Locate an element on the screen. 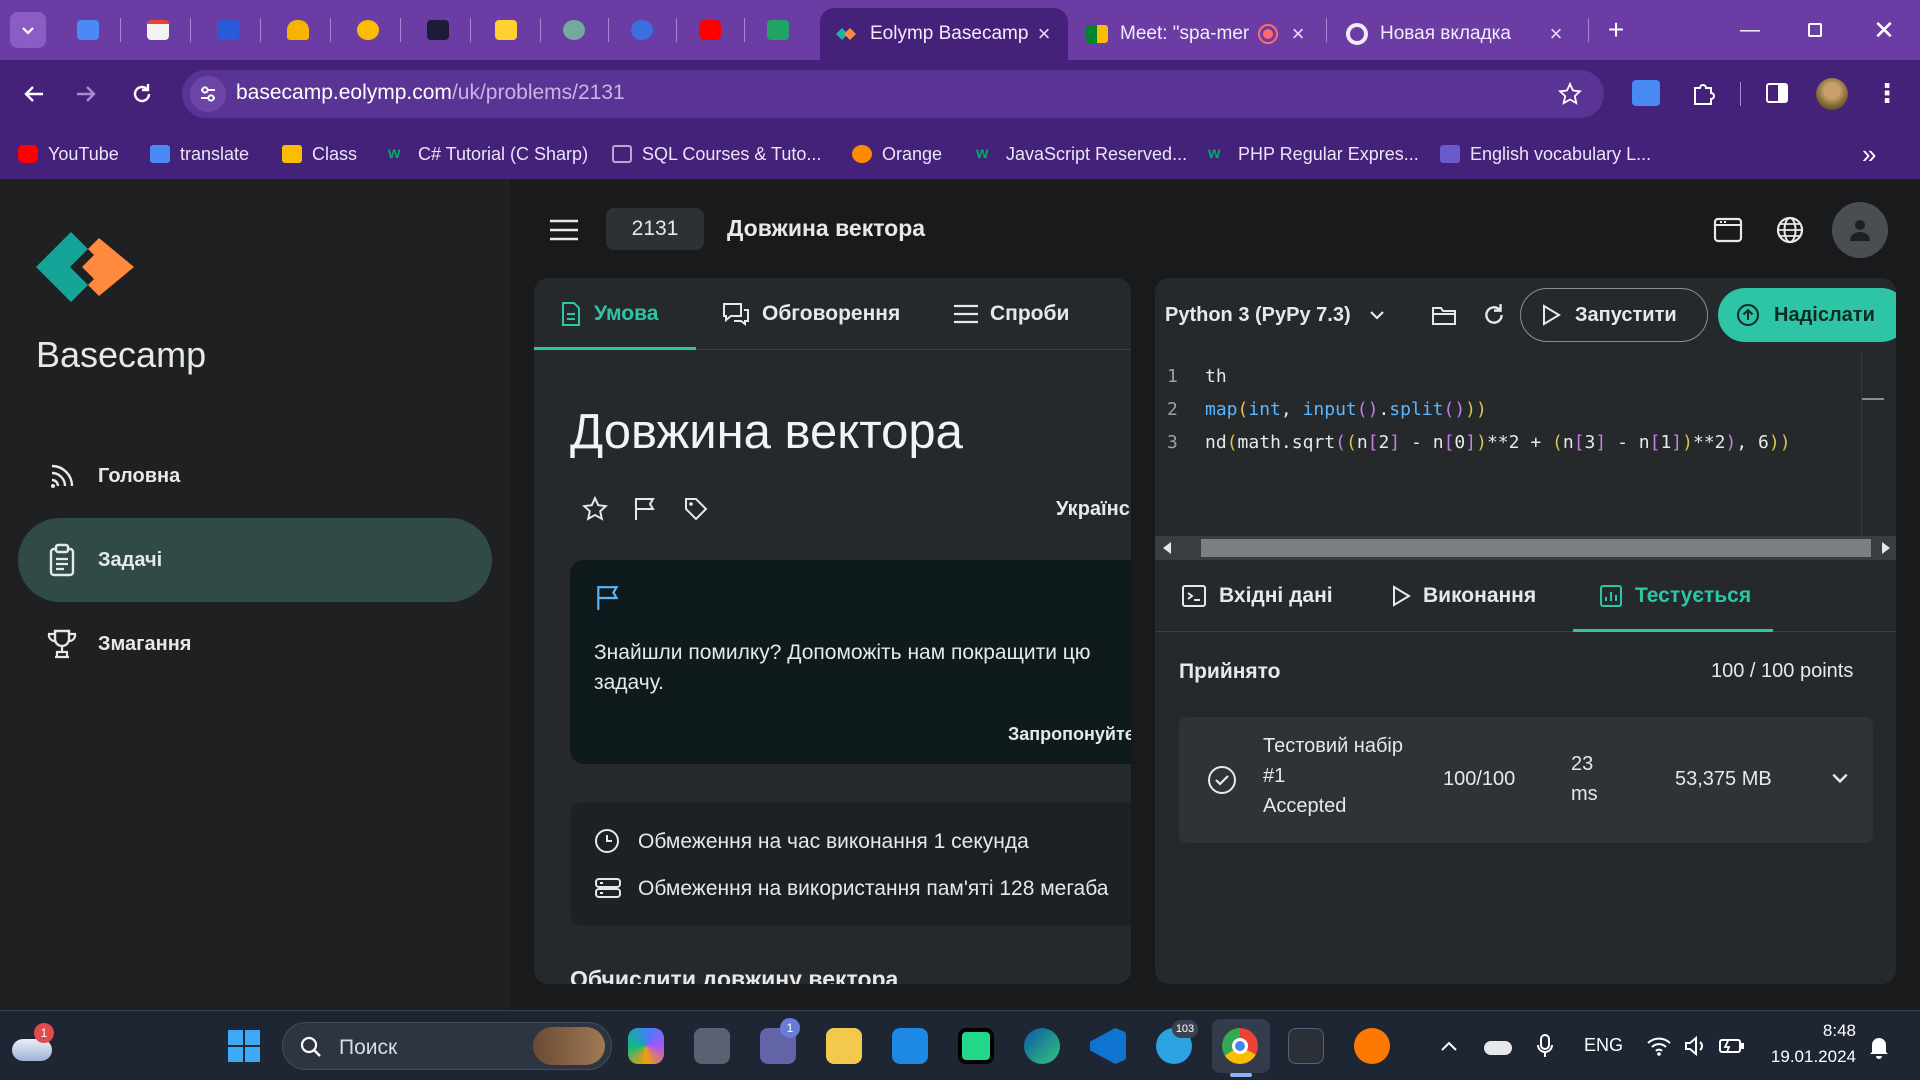 The image size is (1920, 1080). bookmark-star-icon is located at coordinates (1570, 94).